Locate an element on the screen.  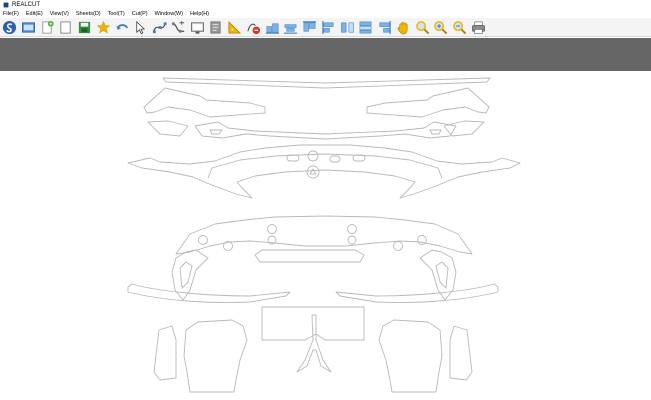
node-edit-button is located at coordinates (159, 27).